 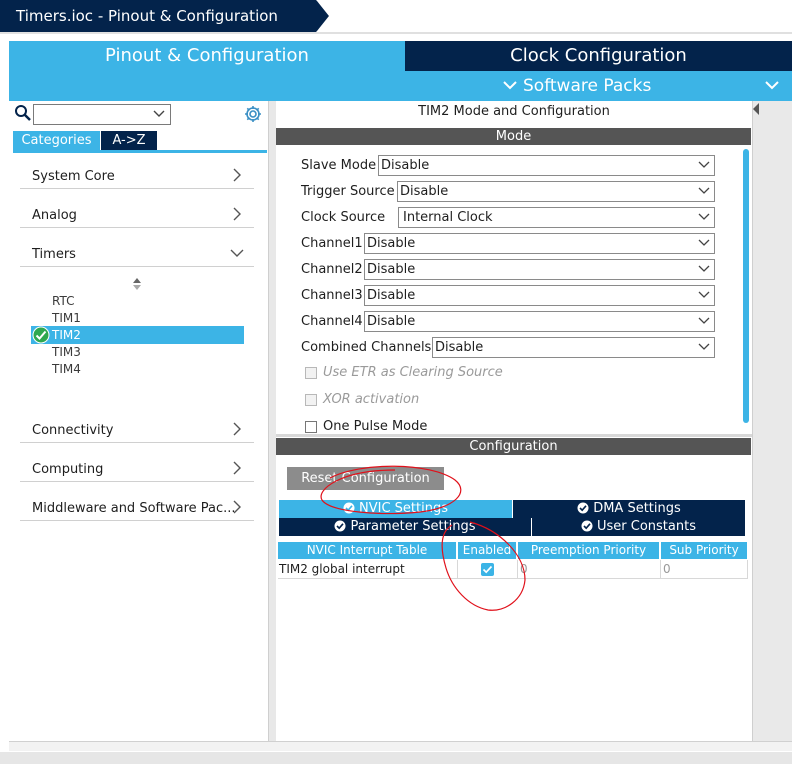 What do you see at coordinates (405, 165) in the screenshot?
I see `slave-mode-value: Disable` at bounding box center [405, 165].